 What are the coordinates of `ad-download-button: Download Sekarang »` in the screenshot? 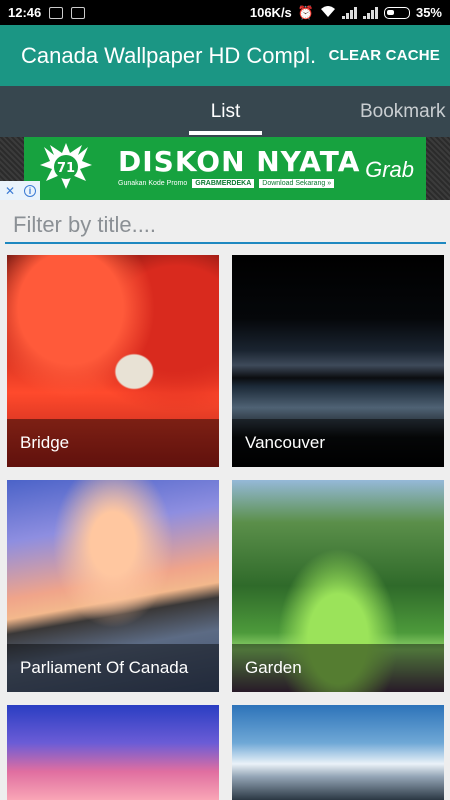 It's located at (297, 183).